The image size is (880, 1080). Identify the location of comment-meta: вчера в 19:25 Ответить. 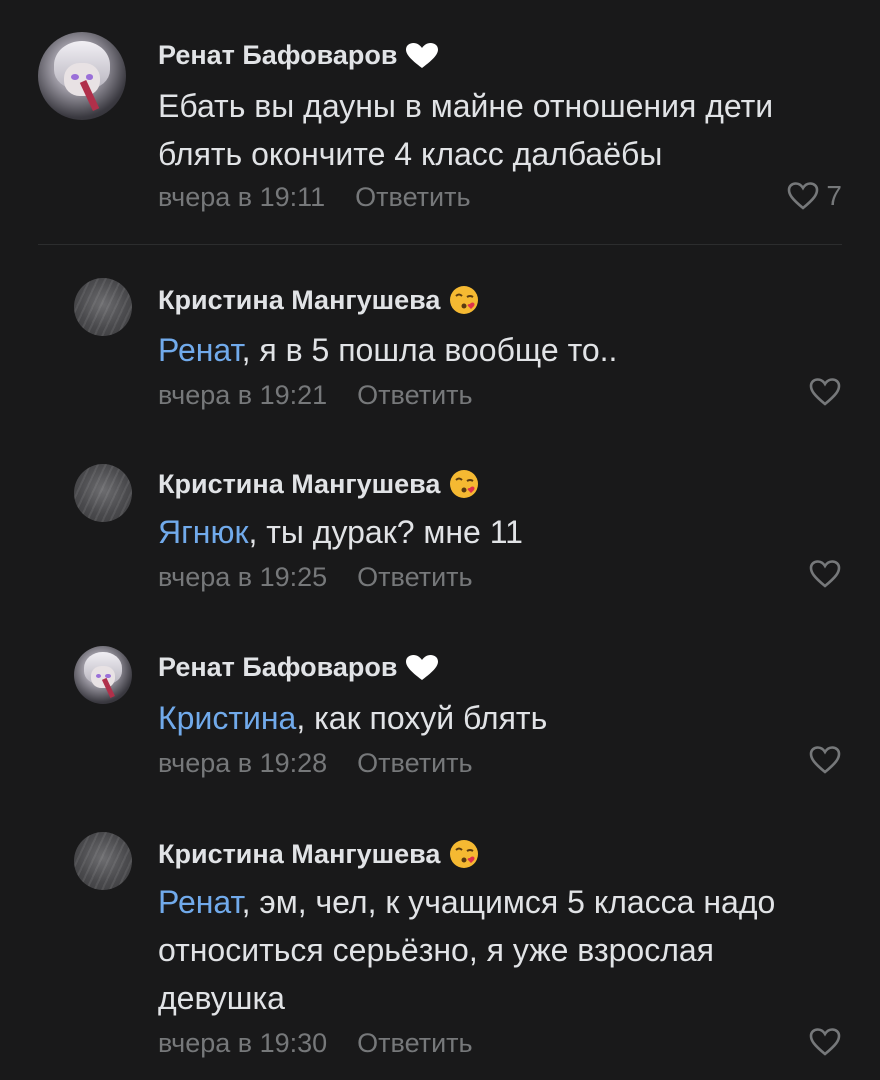
(315, 577).